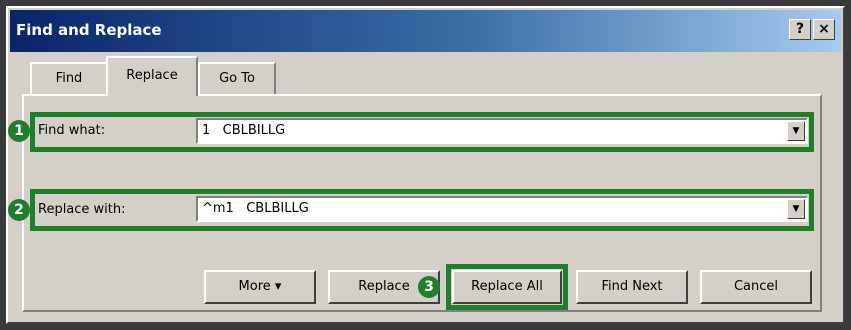 The image size is (851, 330). What do you see at coordinates (244, 130) in the screenshot?
I see `find-what-value: 1 CBLBILLG` at bounding box center [244, 130].